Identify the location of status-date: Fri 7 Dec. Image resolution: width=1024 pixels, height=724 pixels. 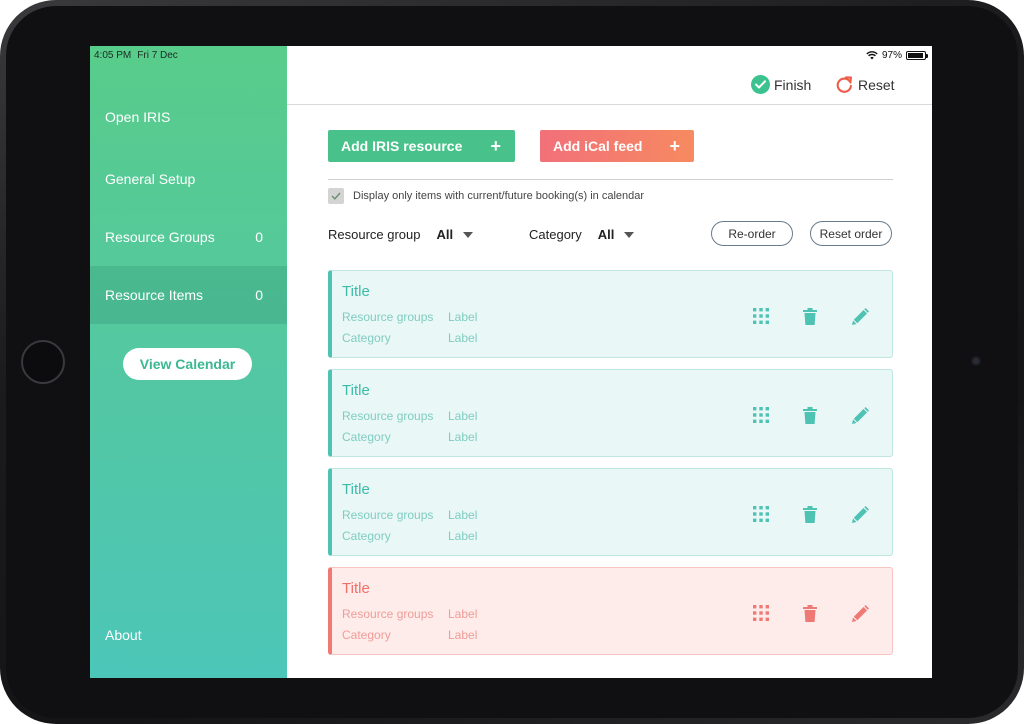
(157, 55).